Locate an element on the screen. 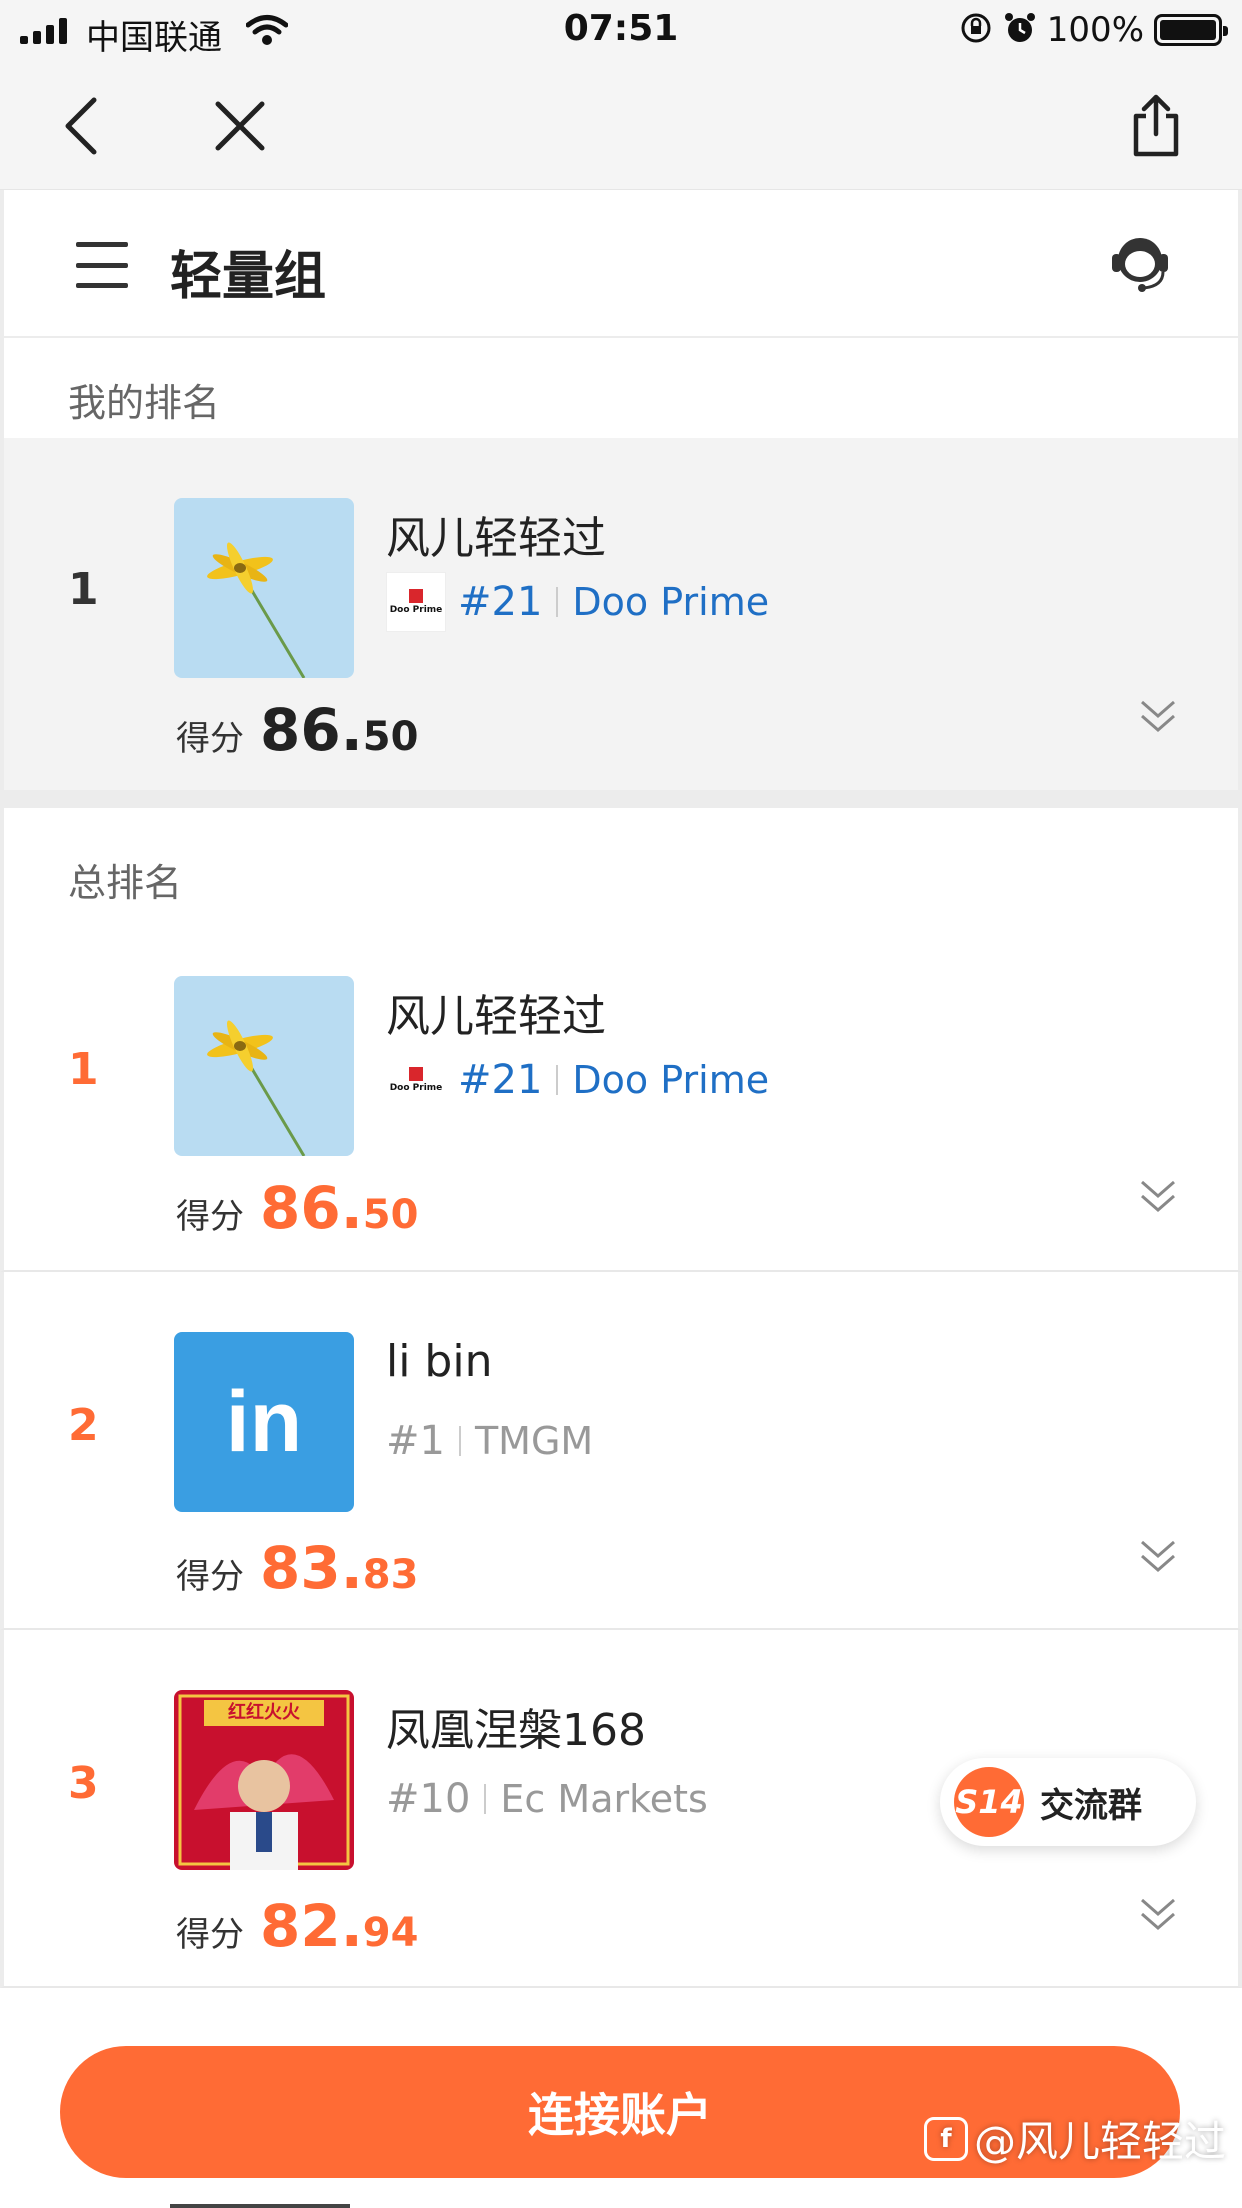  chevron-left-icon is located at coordinates (81, 126).